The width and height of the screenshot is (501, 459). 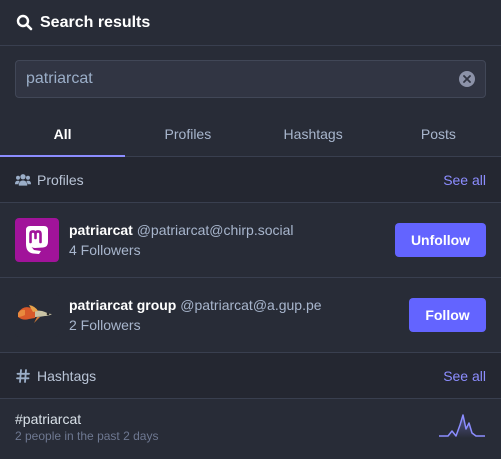 I want to click on hashtags-see-all-link: See all, so click(x=464, y=376).